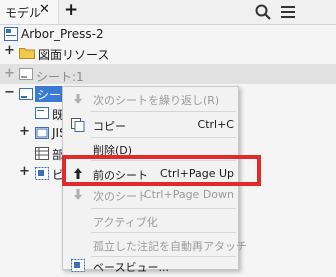 This screenshot has height=277, width=336. Describe the element at coordinates (73, 54) in the screenshot. I see `tree-item-drawing-resources: 図面リソース` at that location.